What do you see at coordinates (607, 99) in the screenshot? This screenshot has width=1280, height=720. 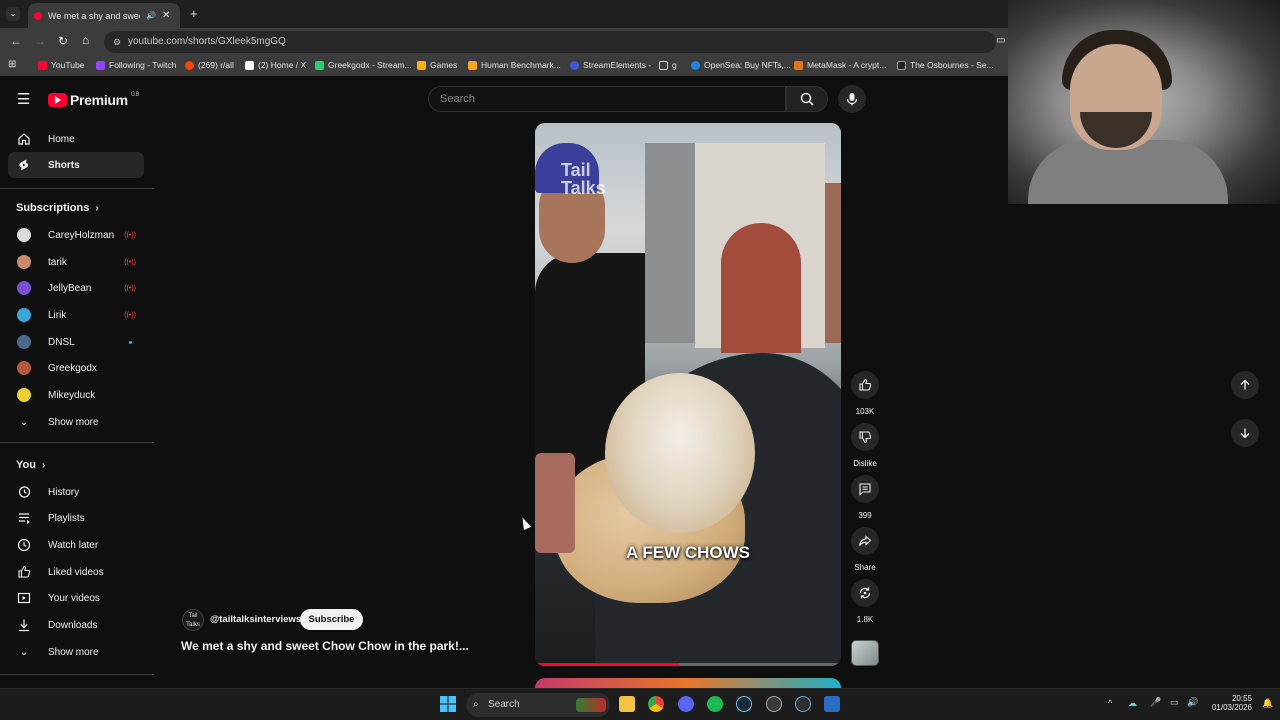 I see `search-input: Search` at bounding box center [607, 99].